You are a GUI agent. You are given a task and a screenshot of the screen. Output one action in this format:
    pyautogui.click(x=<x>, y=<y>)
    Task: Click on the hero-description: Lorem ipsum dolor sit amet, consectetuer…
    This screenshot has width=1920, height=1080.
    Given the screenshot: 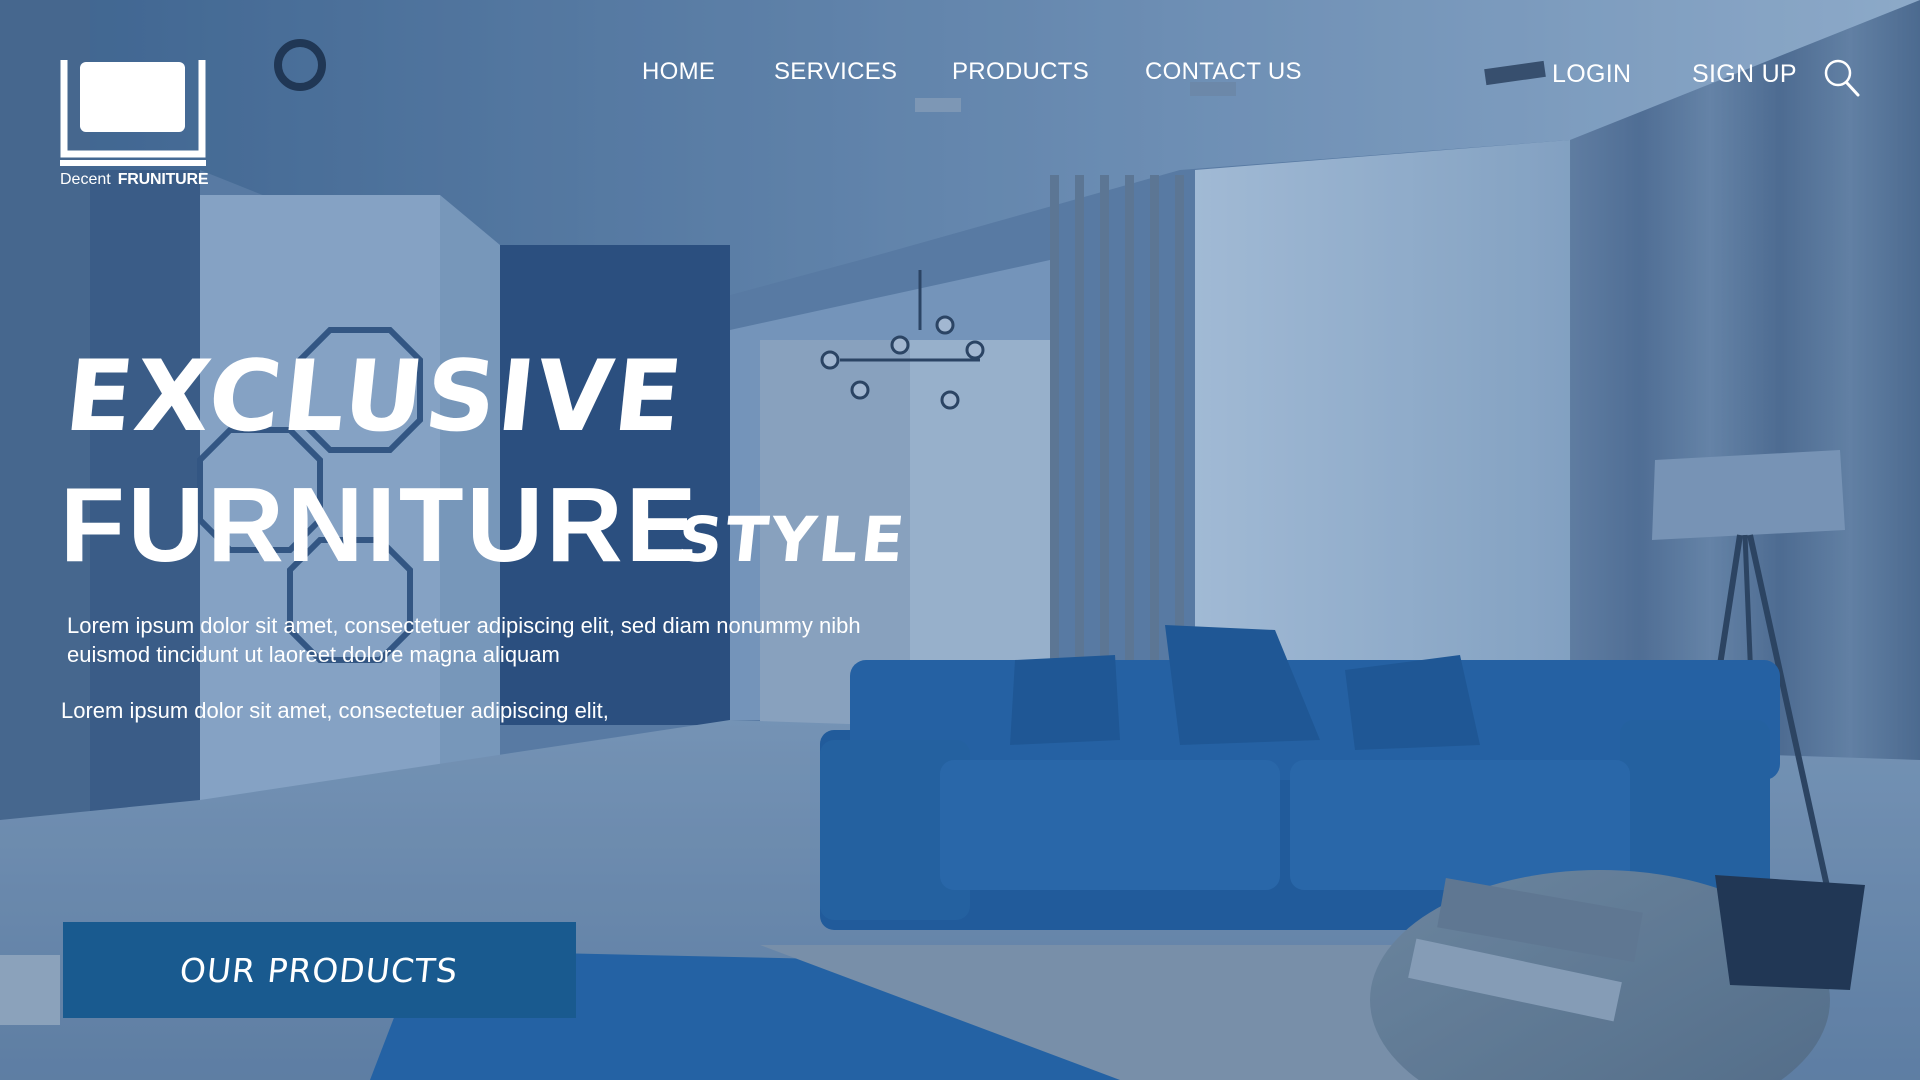 What is the action you would take?
    pyautogui.click(x=464, y=640)
    